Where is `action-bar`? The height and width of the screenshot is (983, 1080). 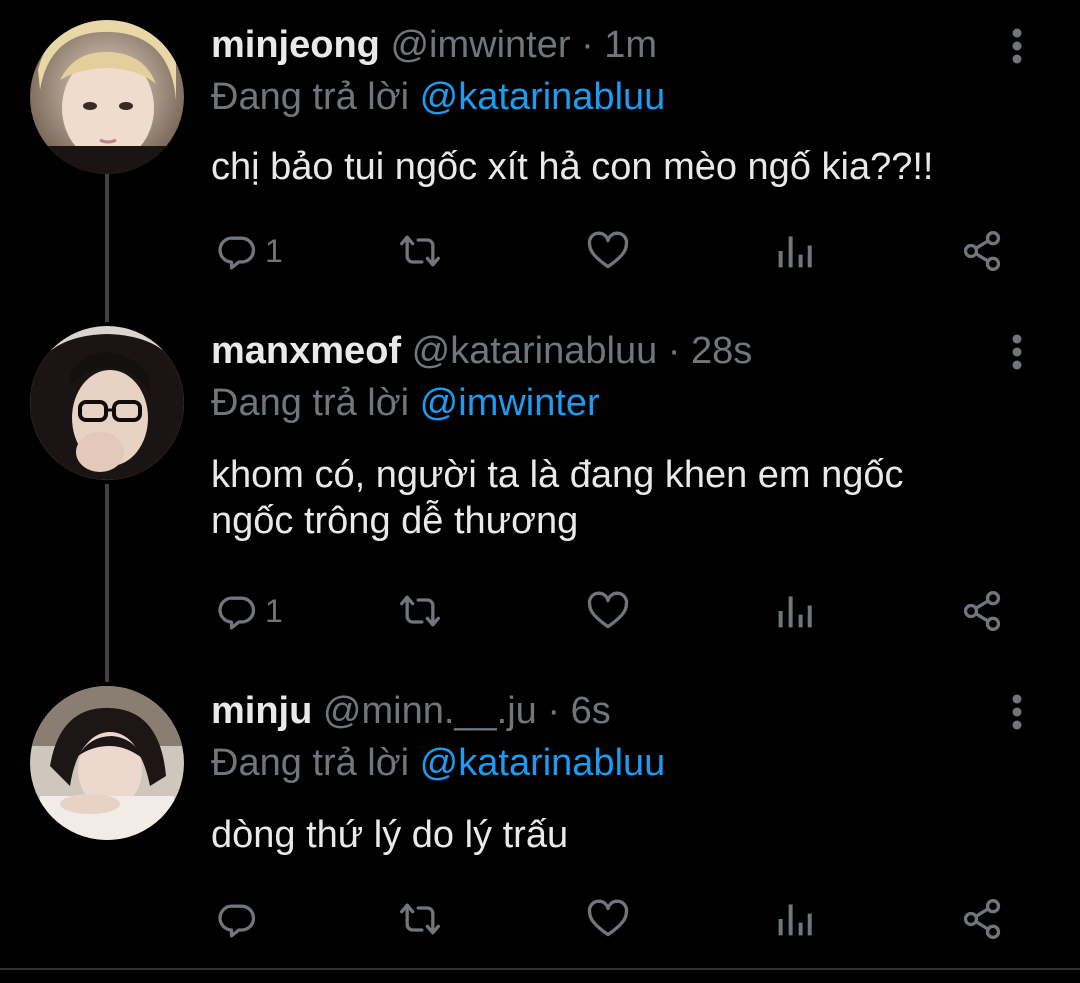
action-bar is located at coordinates (611, 919).